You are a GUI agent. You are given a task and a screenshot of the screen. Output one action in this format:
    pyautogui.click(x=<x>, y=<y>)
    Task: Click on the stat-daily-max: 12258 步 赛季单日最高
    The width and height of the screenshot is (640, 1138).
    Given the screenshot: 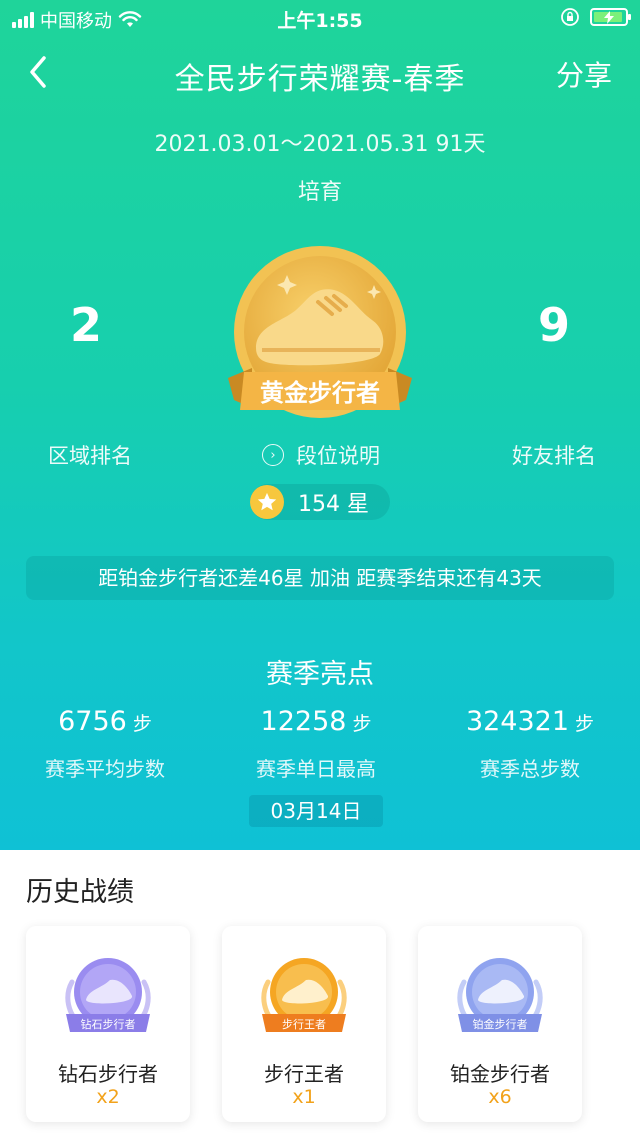 What is the action you would take?
    pyautogui.click(x=316, y=744)
    